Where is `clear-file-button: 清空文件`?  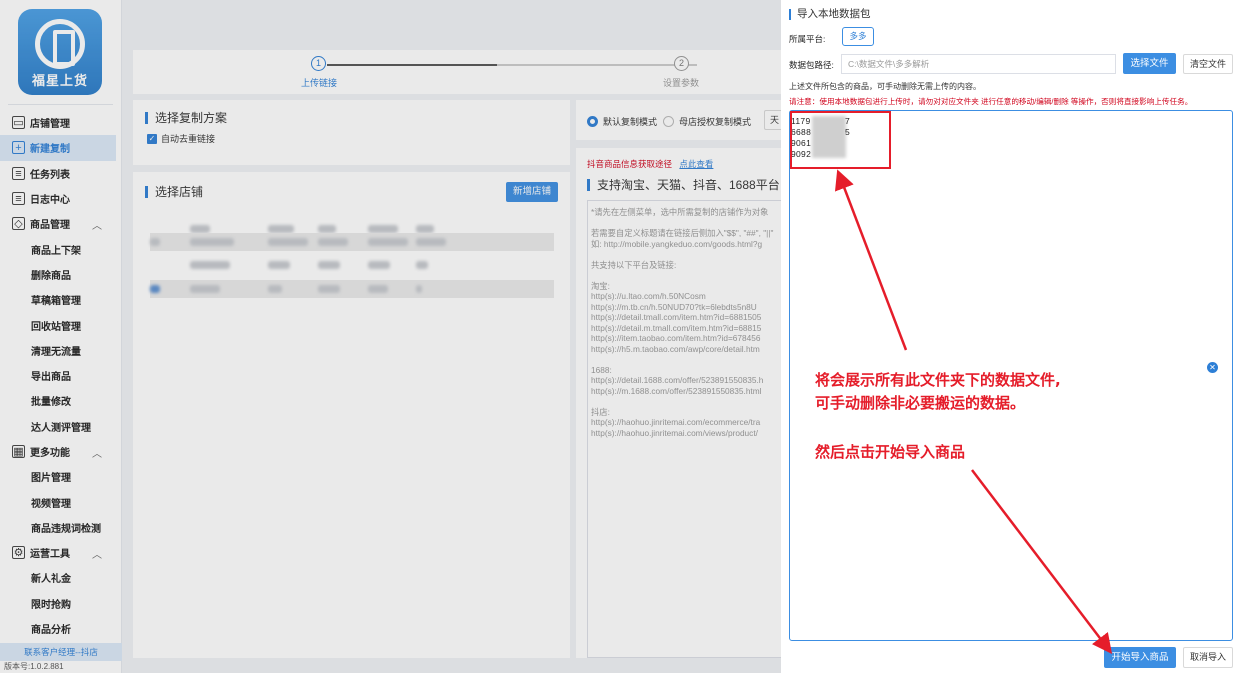 clear-file-button: 清空文件 is located at coordinates (1208, 64).